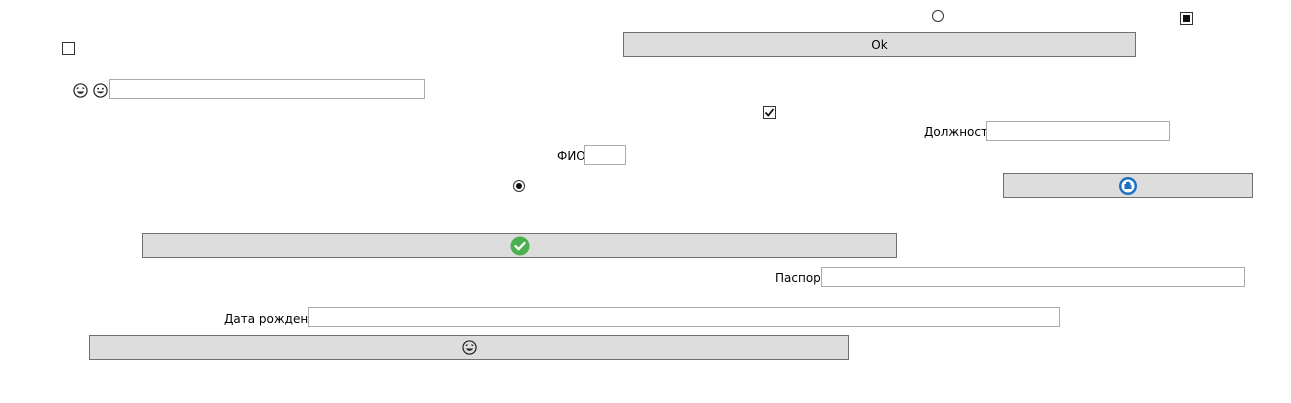 The height and width of the screenshot is (403, 1291). What do you see at coordinates (801, 278) in the screenshot?
I see `passport-label: Паспорт` at bounding box center [801, 278].